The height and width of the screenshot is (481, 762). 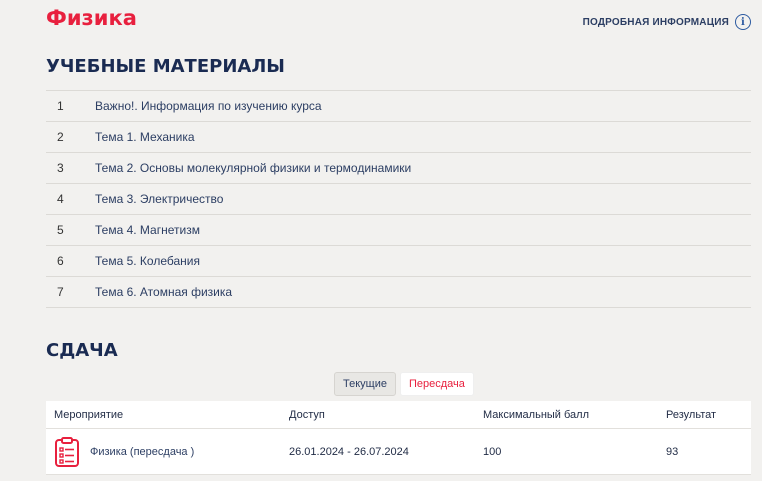 I want to click on material-item: 2 Тема 1. Механика, so click(x=398, y=137).